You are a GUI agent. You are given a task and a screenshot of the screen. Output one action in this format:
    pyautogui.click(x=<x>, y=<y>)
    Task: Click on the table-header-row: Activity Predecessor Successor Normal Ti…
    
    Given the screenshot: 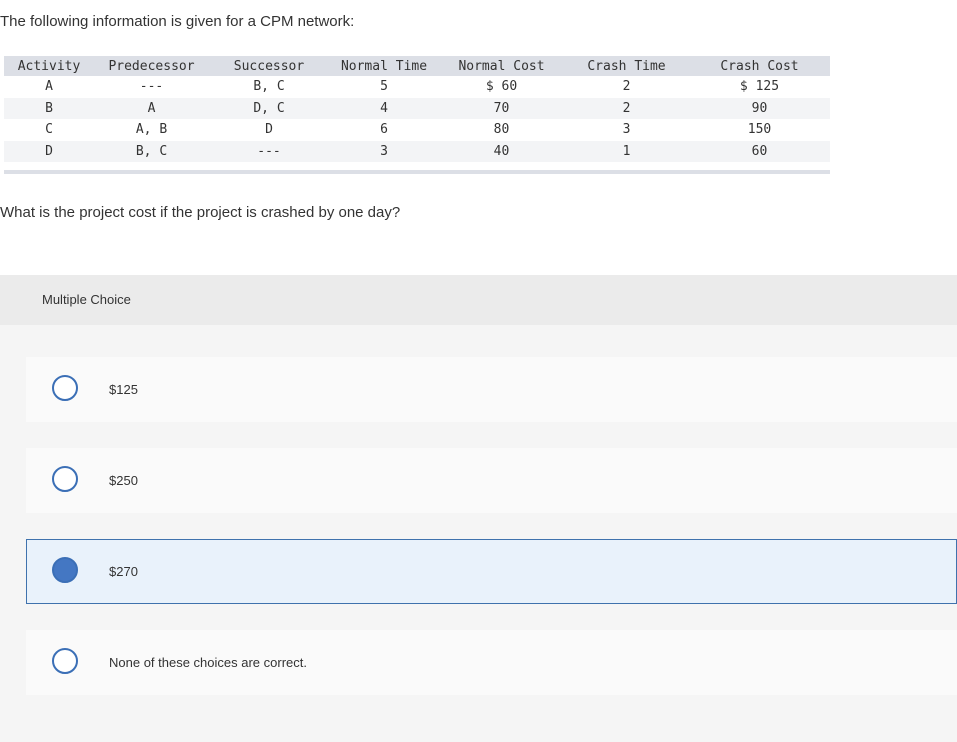 What is the action you would take?
    pyautogui.click(x=417, y=66)
    